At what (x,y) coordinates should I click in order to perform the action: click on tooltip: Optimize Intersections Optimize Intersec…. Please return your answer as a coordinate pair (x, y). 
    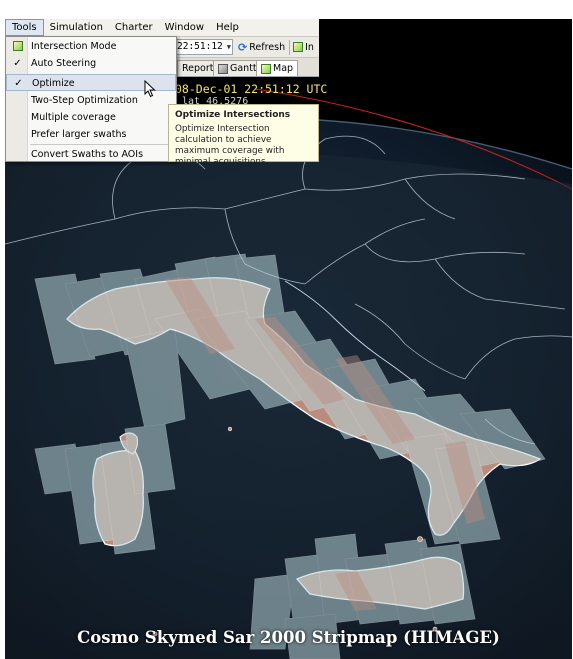
    Looking at the image, I should click on (243, 135).